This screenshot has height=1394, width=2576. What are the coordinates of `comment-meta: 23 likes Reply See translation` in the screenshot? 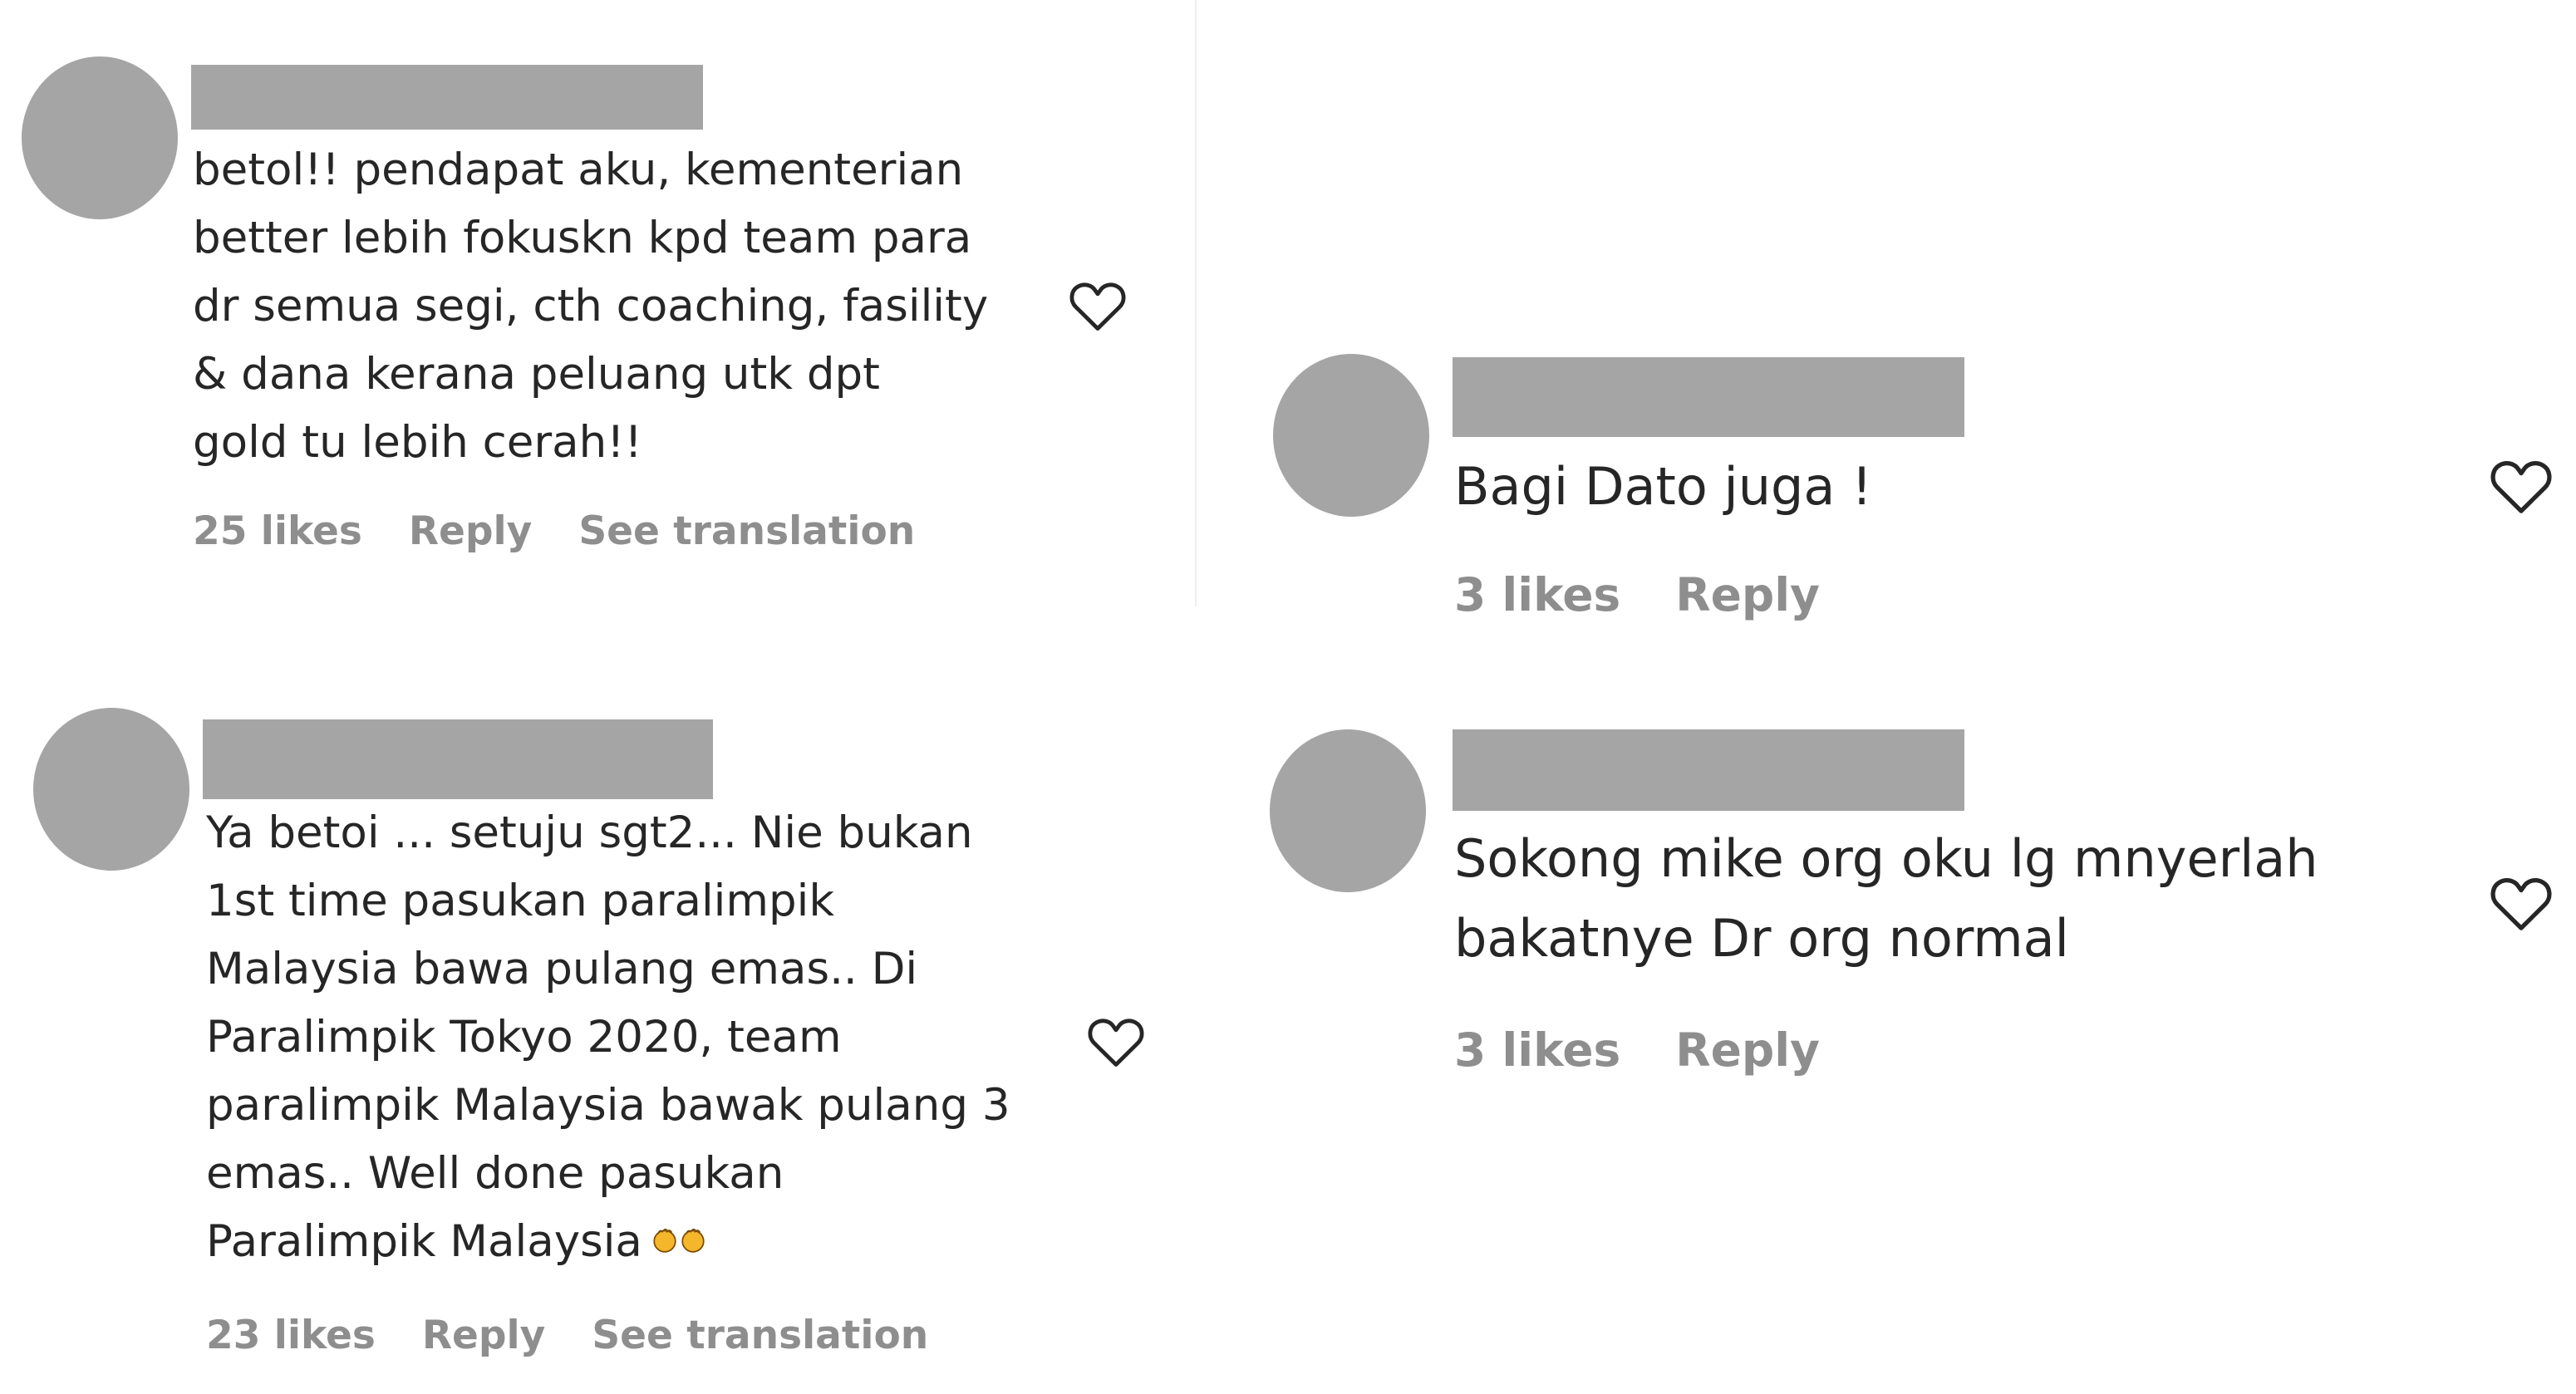 It's located at (567, 1335).